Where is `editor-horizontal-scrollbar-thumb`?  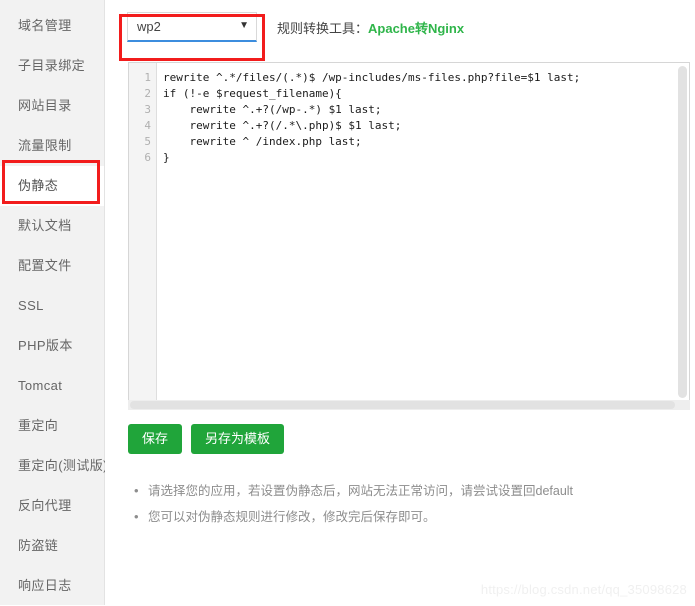 editor-horizontal-scrollbar-thumb is located at coordinates (402, 405).